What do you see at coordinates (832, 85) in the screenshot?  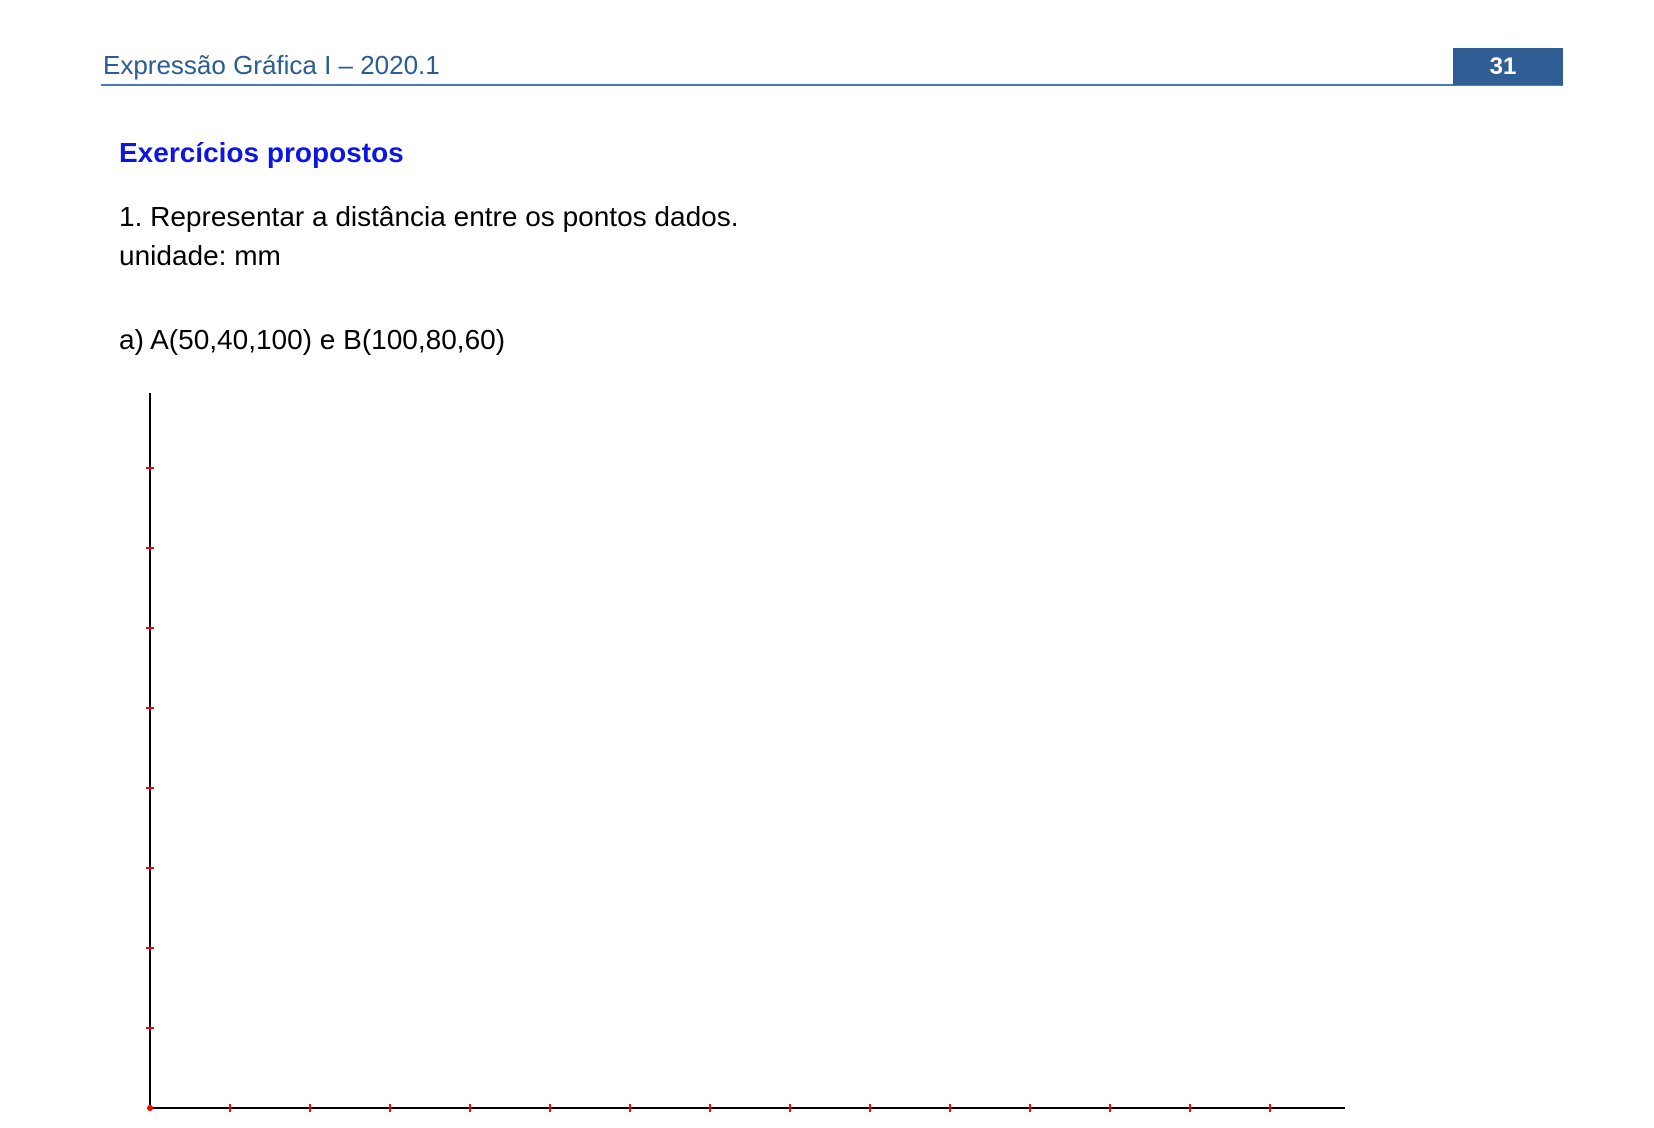 I see `header-divider` at bounding box center [832, 85].